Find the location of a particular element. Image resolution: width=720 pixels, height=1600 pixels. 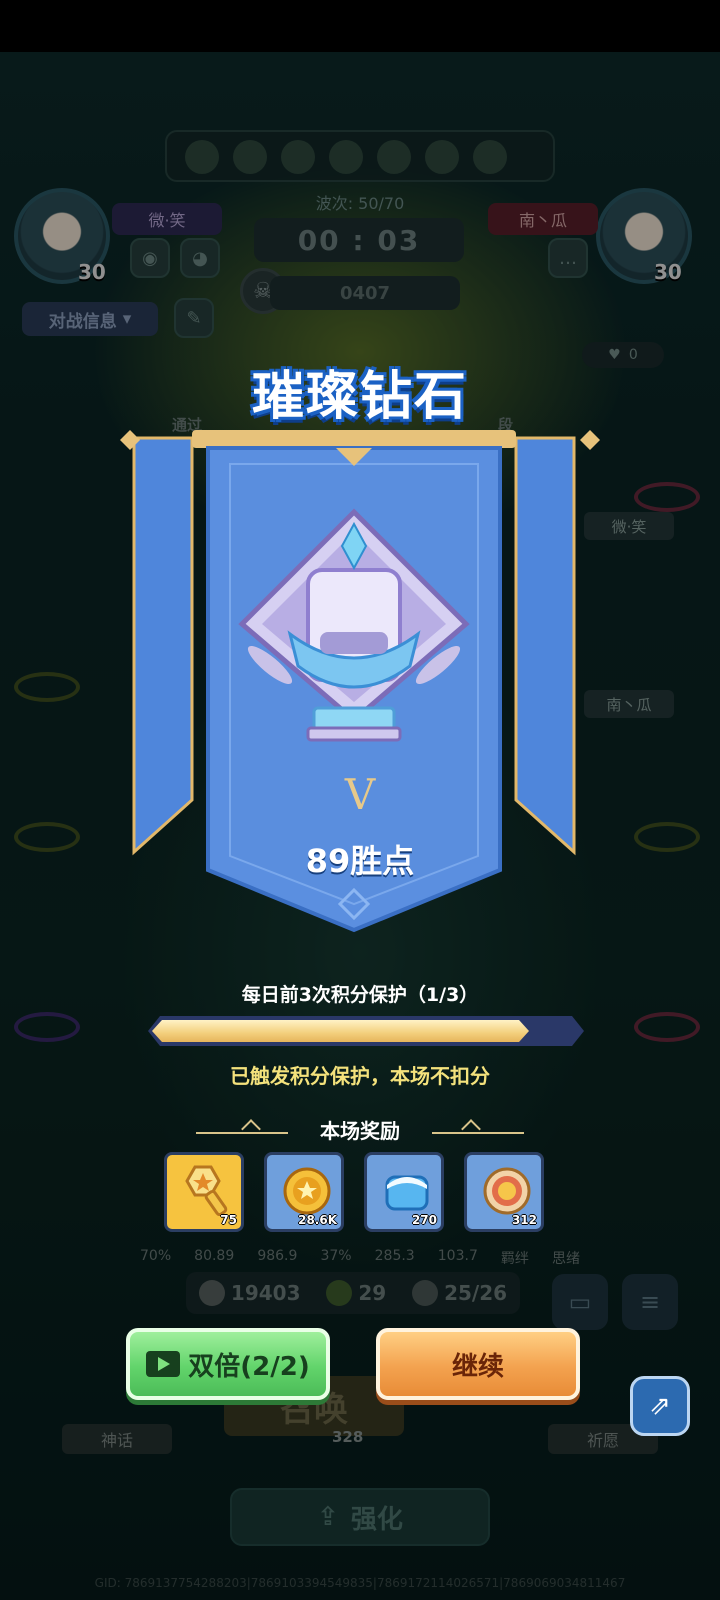

reward-count: 28.6K is located at coordinates (317, 1220).